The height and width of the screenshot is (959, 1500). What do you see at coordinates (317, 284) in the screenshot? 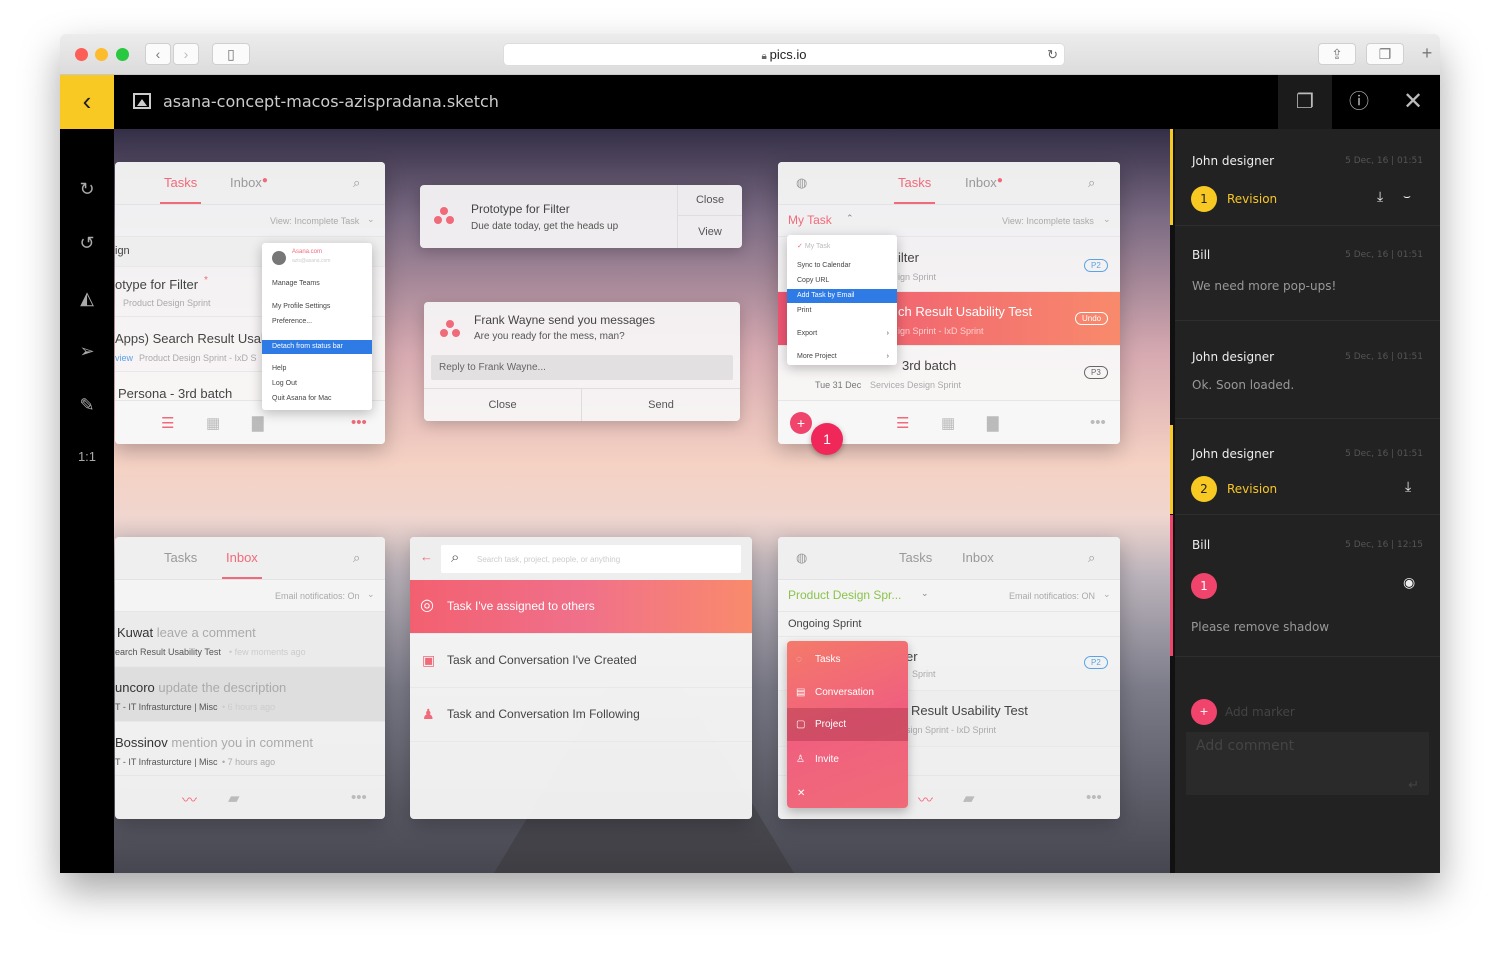
I see `menu-item-manage-teams: Manage Teams` at bounding box center [317, 284].